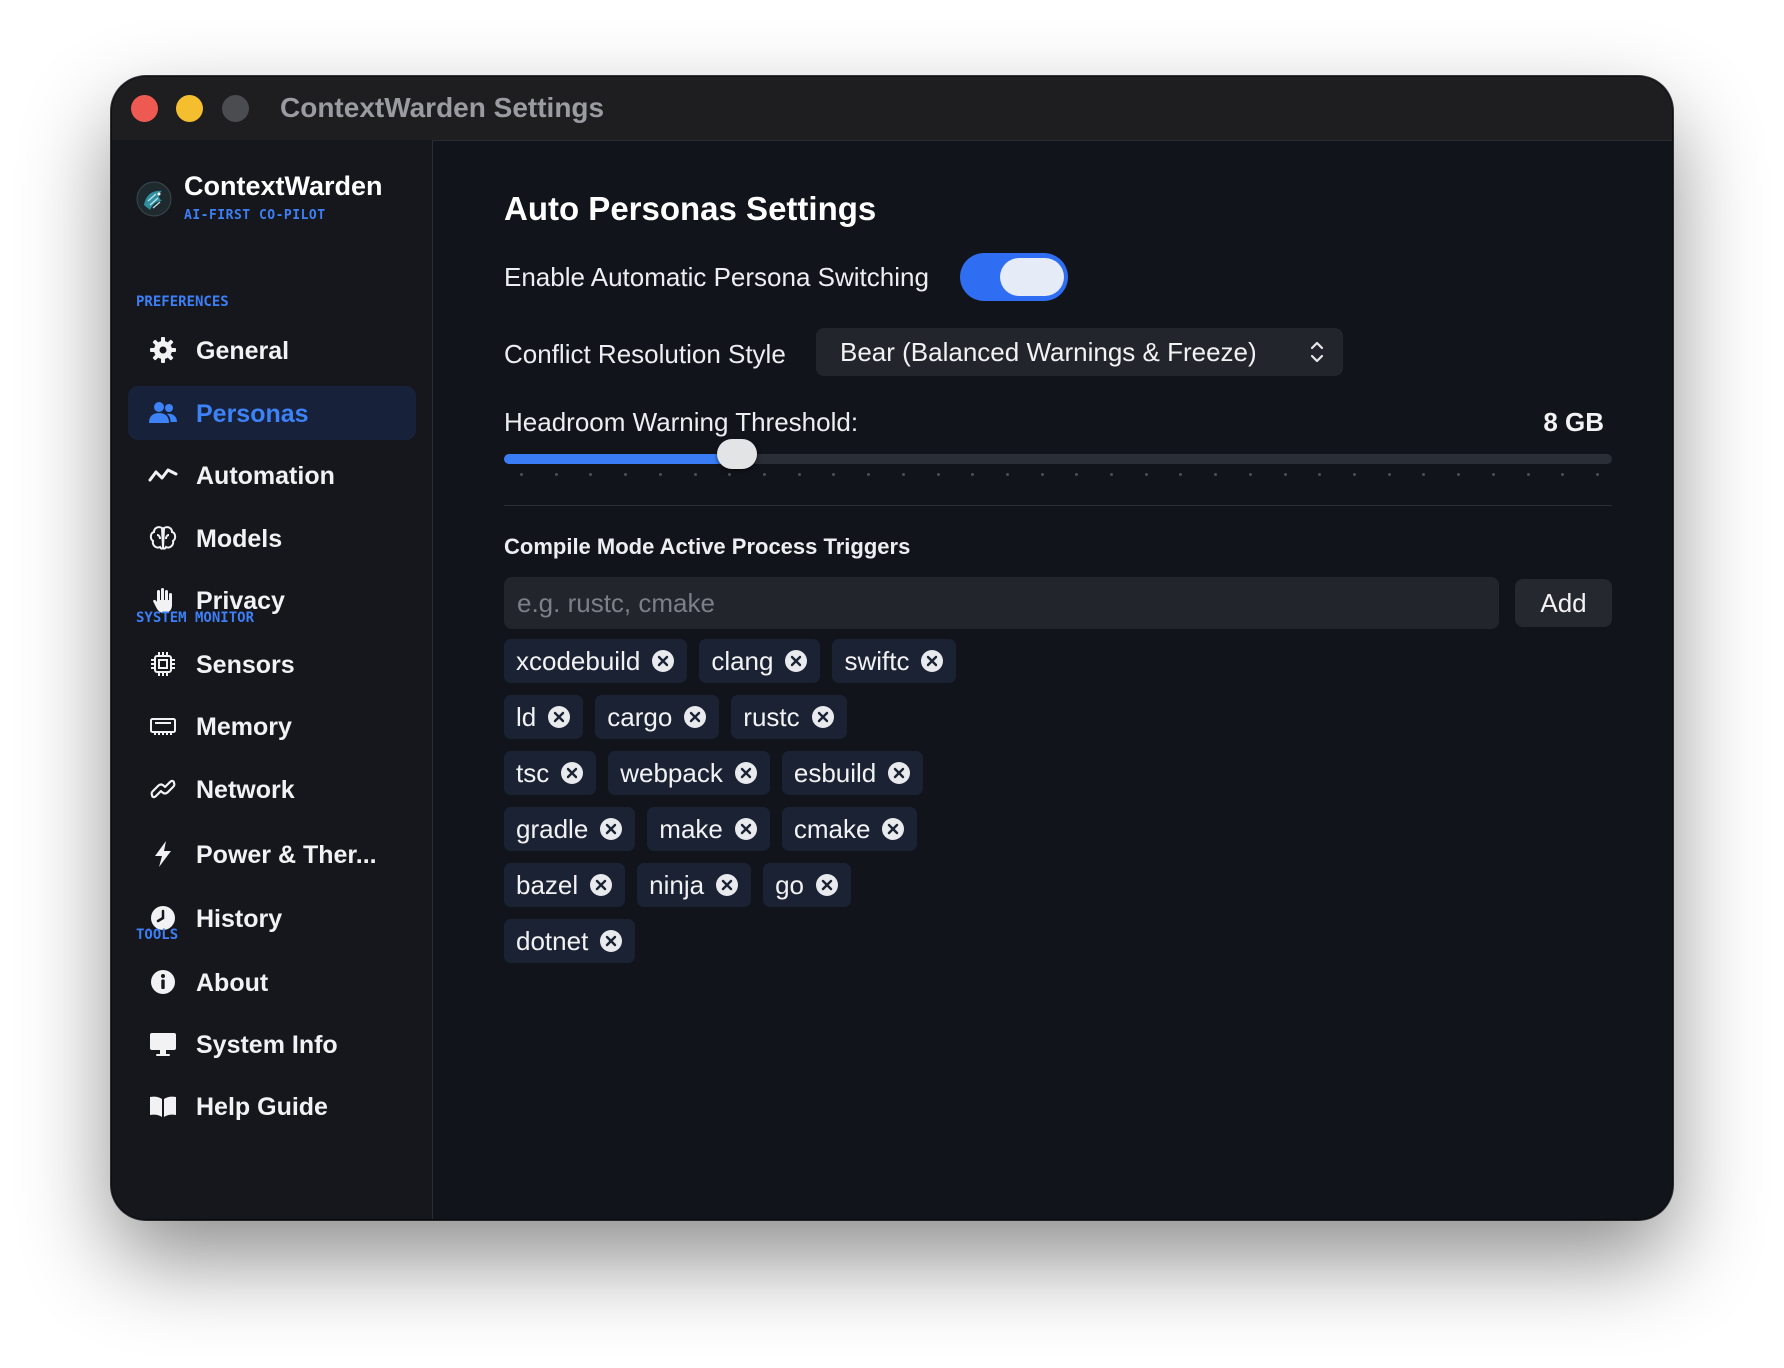 This screenshot has width=1784, height=1368. I want to click on trigger-chip-label: make, so click(691, 828).